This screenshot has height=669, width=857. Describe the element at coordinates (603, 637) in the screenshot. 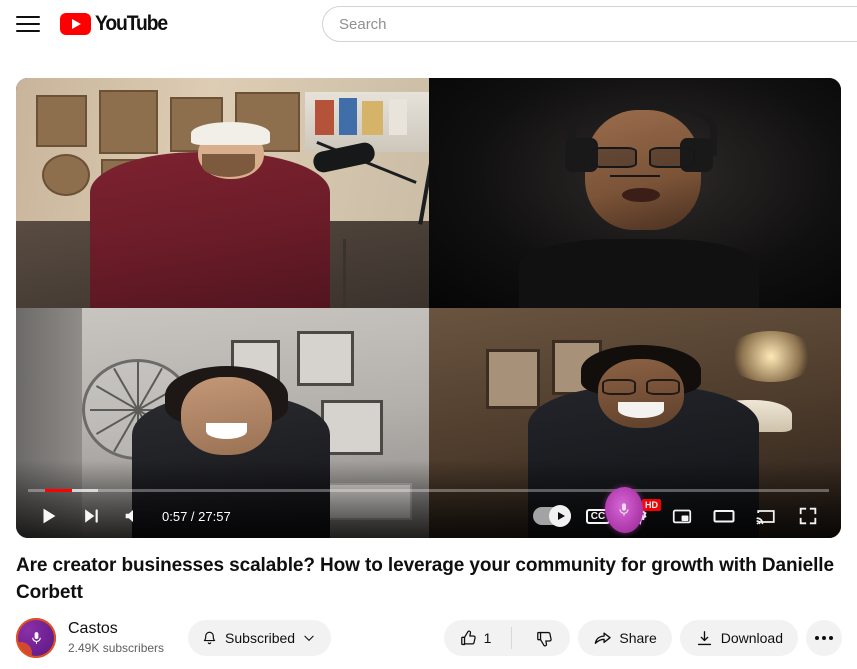

I see `share-arrow-icon` at that location.